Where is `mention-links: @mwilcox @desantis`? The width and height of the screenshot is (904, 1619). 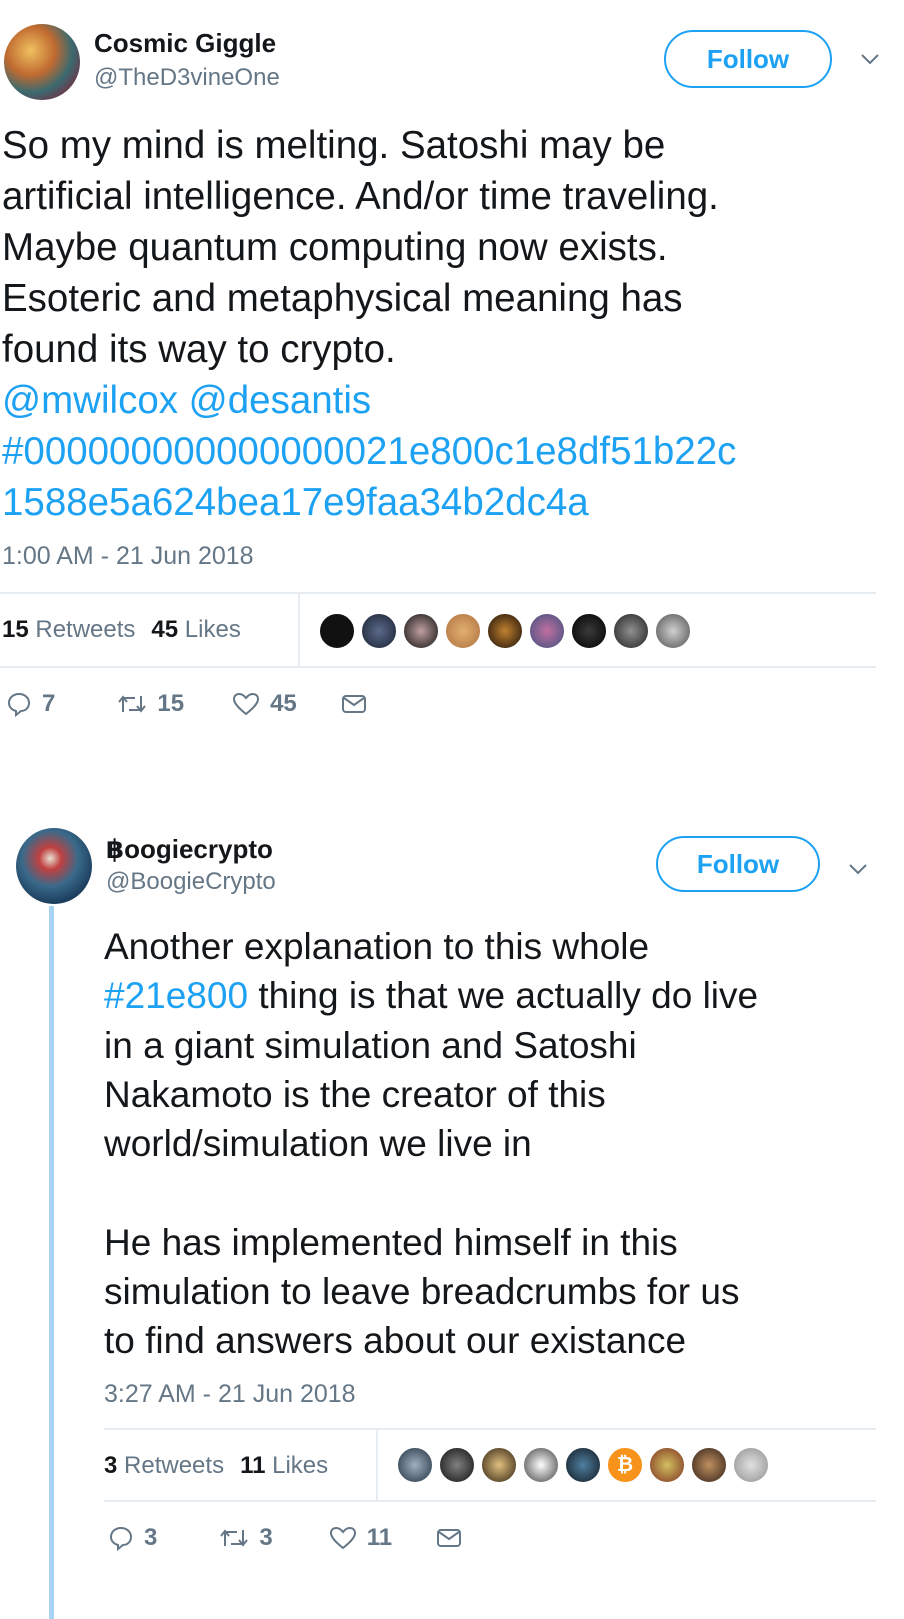 mention-links: @mwilcox @desantis is located at coordinates (186, 400).